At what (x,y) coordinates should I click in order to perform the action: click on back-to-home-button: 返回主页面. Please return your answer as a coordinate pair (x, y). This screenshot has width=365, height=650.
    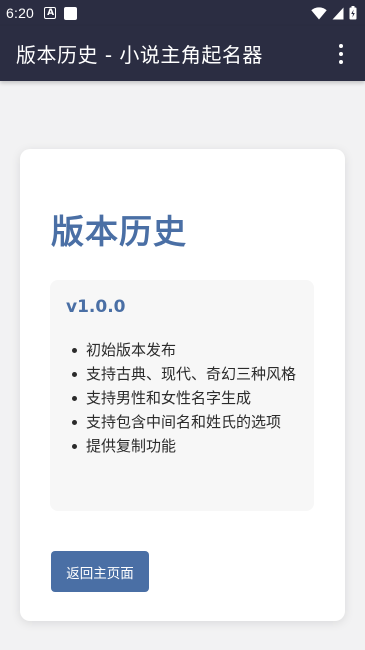
    Looking at the image, I should click on (100, 571).